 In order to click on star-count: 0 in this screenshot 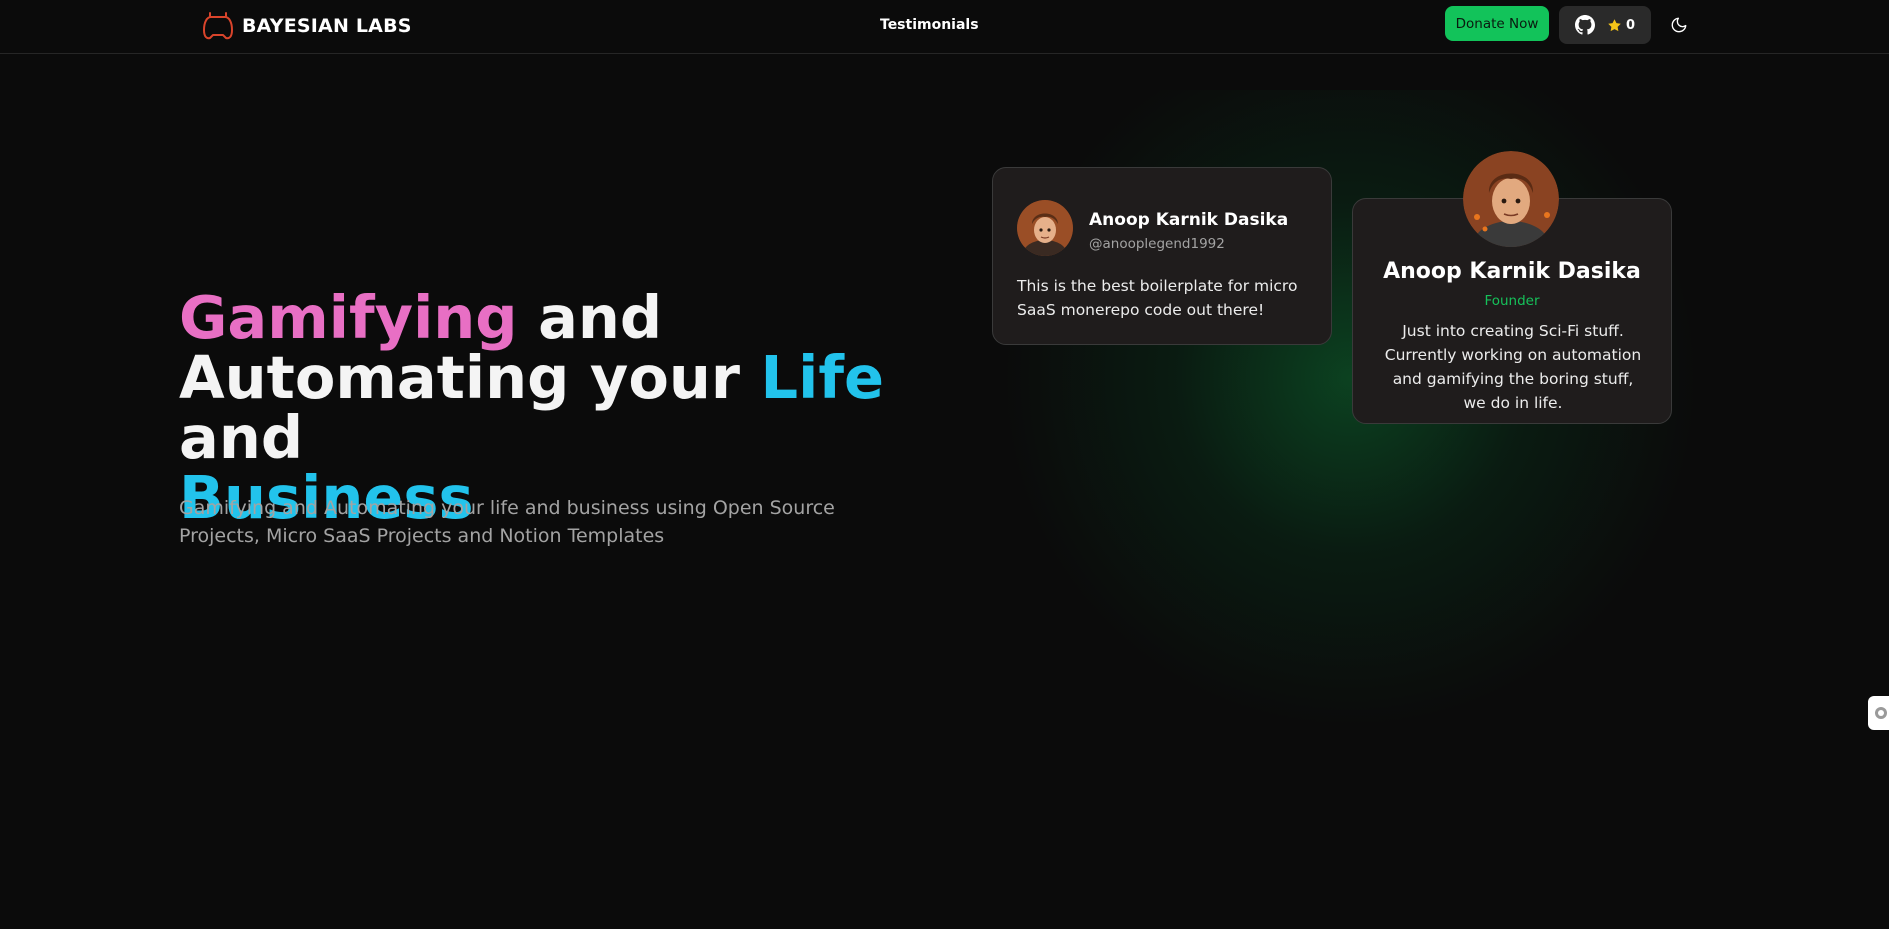, I will do `click(1621, 25)`.